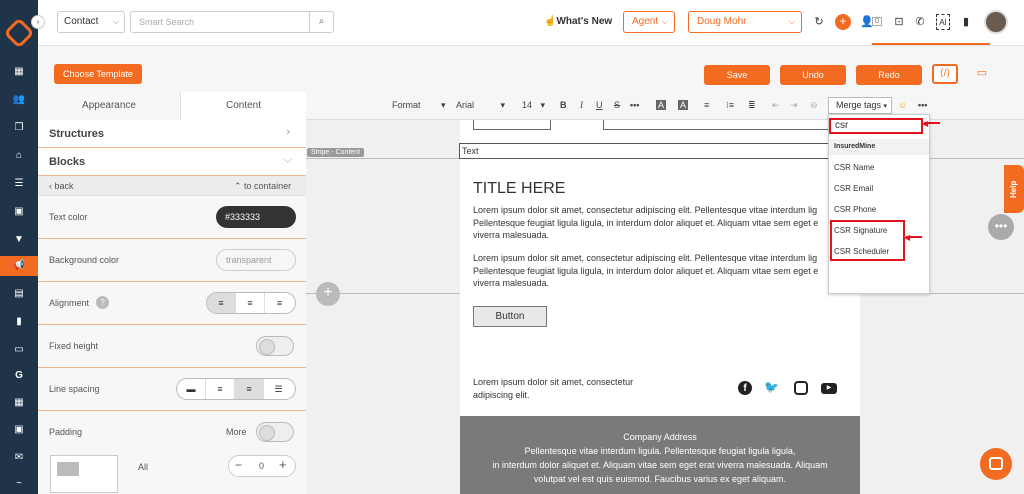  I want to click on google-icon: G, so click(19, 376).